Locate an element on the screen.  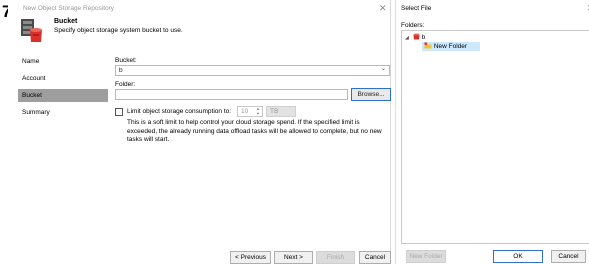
nav-item-name: Name is located at coordinates (63, 61).